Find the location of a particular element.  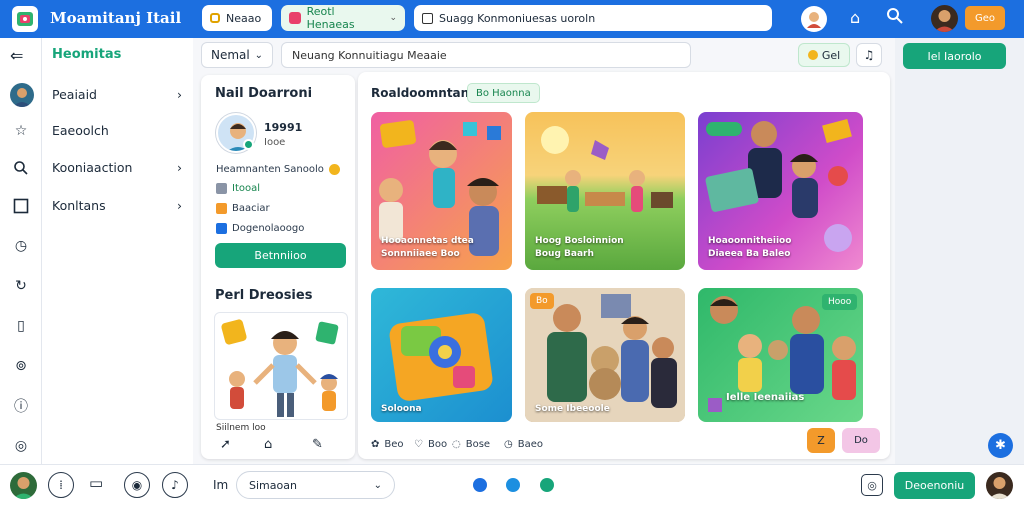

search-text: Neuang Konnuitiagu Meaaie is located at coordinates (369, 55).